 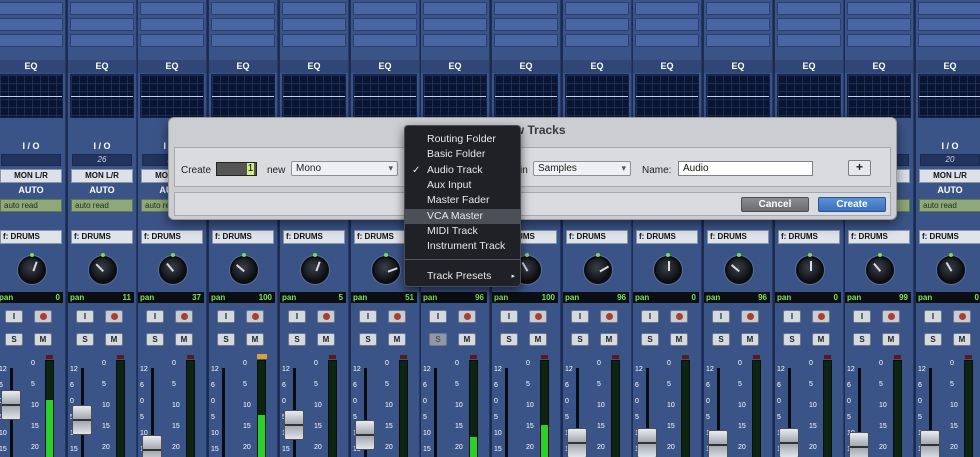 What do you see at coordinates (462, 170) in the screenshot?
I see `menu-item: ✓ Audio Track` at bounding box center [462, 170].